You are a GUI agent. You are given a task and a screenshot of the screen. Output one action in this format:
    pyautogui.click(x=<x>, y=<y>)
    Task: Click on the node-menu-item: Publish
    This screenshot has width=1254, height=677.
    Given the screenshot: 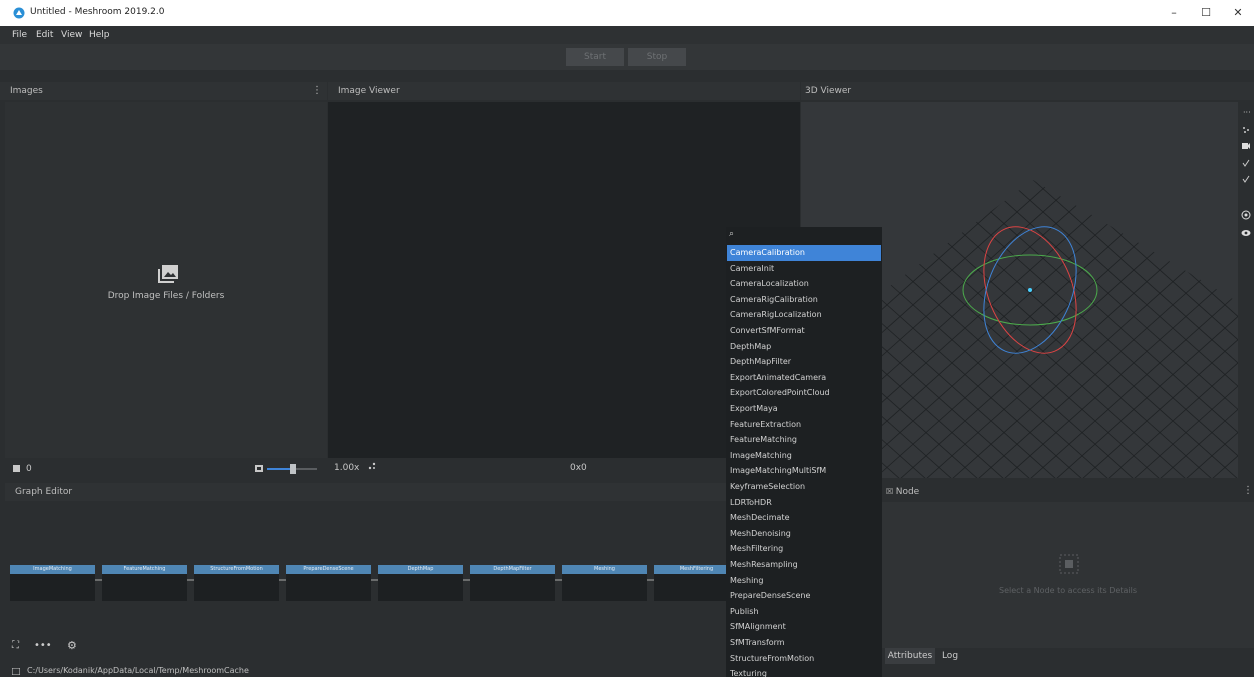 What is the action you would take?
    pyautogui.click(x=804, y=612)
    